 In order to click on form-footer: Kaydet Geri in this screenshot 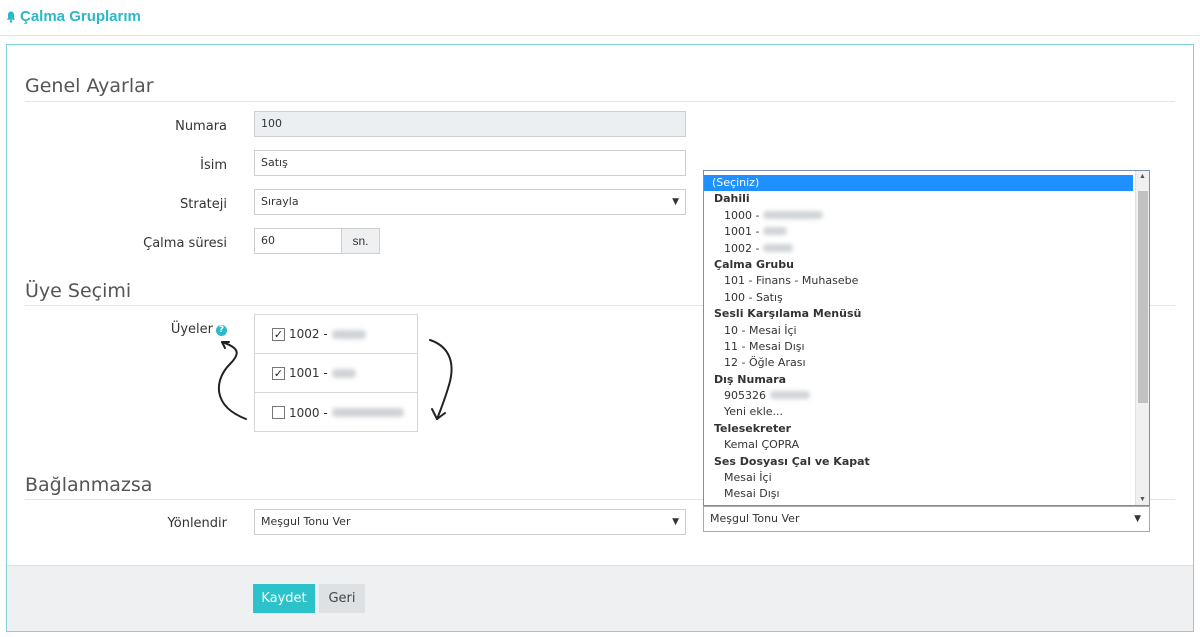, I will do `click(600, 598)`.